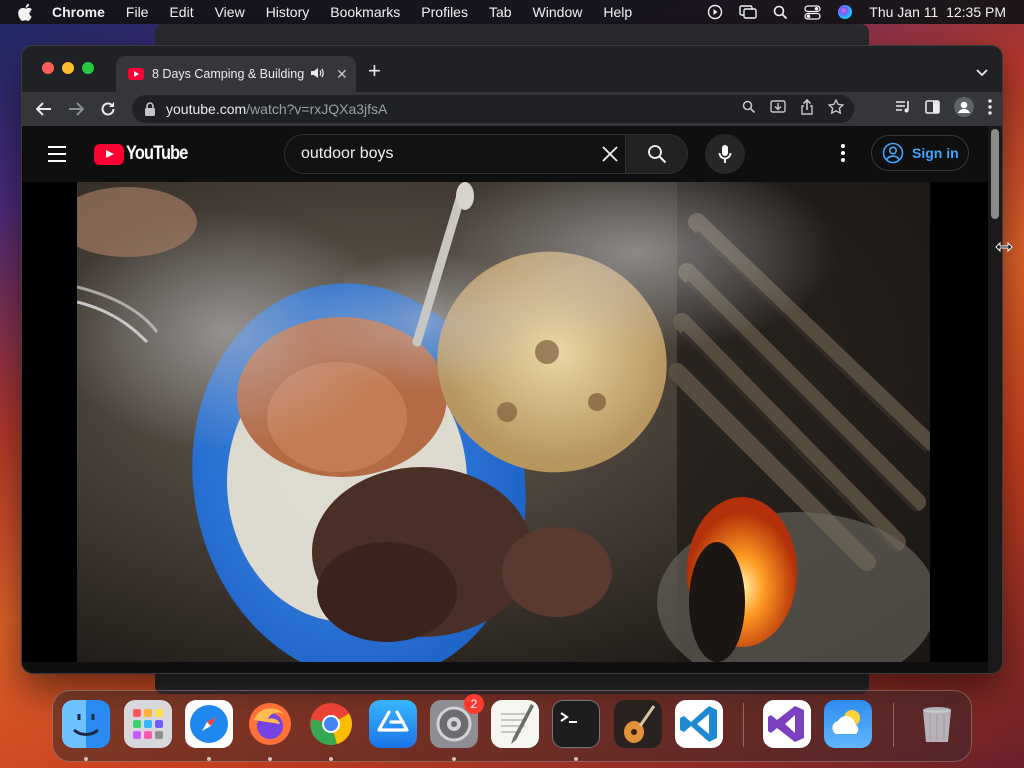 This screenshot has width=1024, height=768. Describe the element at coordinates (893, 725) in the screenshot. I see `dock-separator-trash` at that location.